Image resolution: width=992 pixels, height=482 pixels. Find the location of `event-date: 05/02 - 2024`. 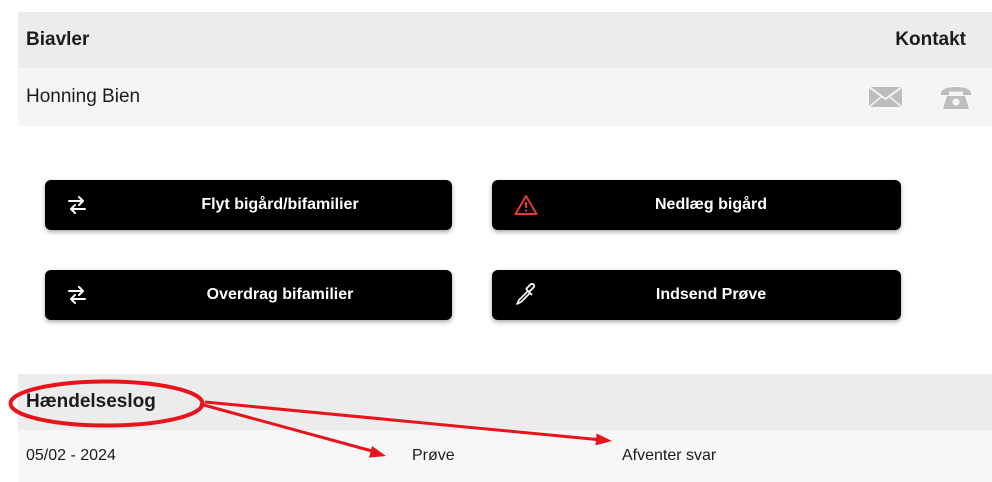

event-date: 05/02 - 2024 is located at coordinates (71, 455).